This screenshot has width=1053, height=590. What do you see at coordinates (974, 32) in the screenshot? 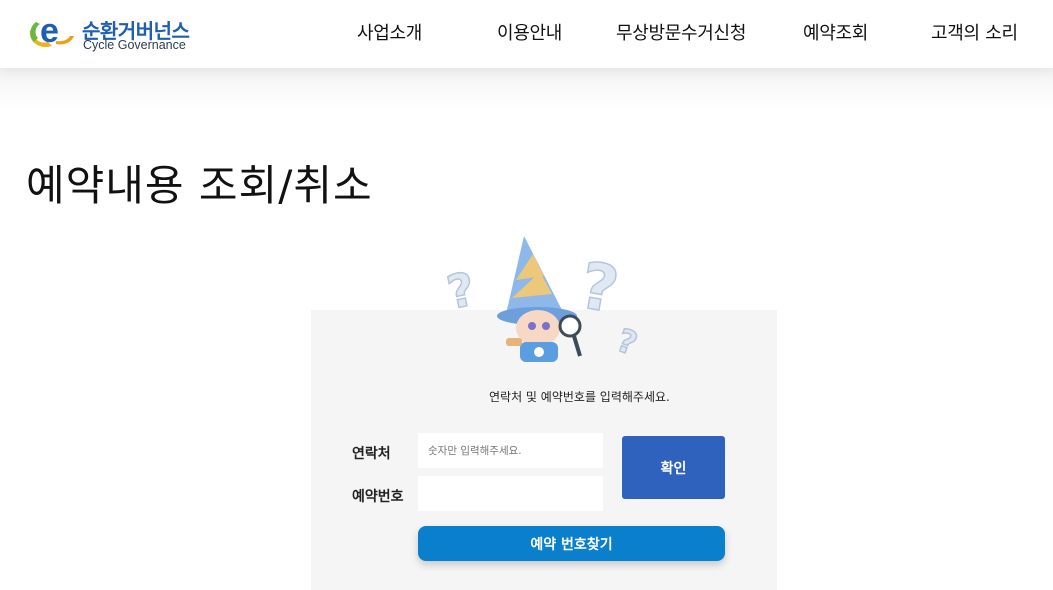
I see `nav-item-customer-voice: 고객의 소리` at bounding box center [974, 32].